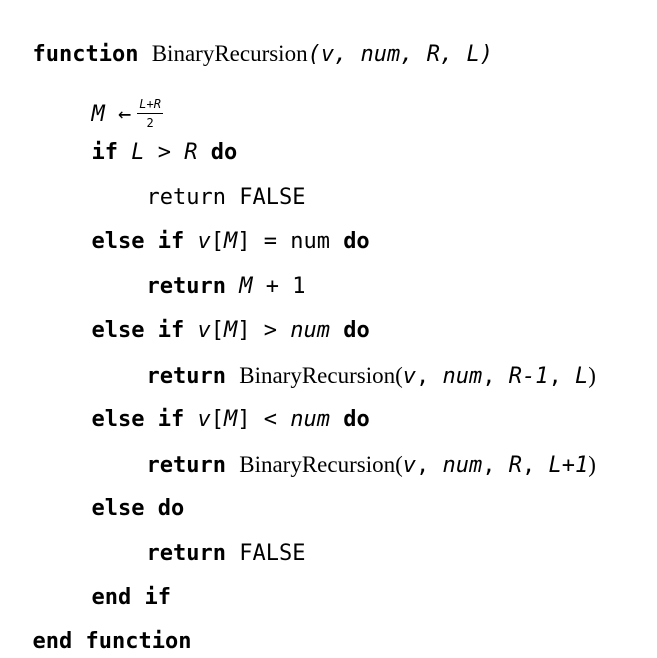  Describe the element at coordinates (568, 465) in the screenshot. I see `arg-l-plus-1: L+1` at that location.